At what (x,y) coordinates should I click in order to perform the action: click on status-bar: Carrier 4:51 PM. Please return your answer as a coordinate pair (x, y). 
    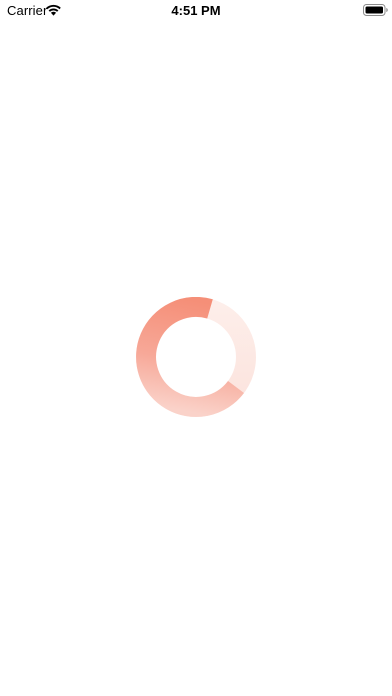
    Looking at the image, I should click on (196, 11).